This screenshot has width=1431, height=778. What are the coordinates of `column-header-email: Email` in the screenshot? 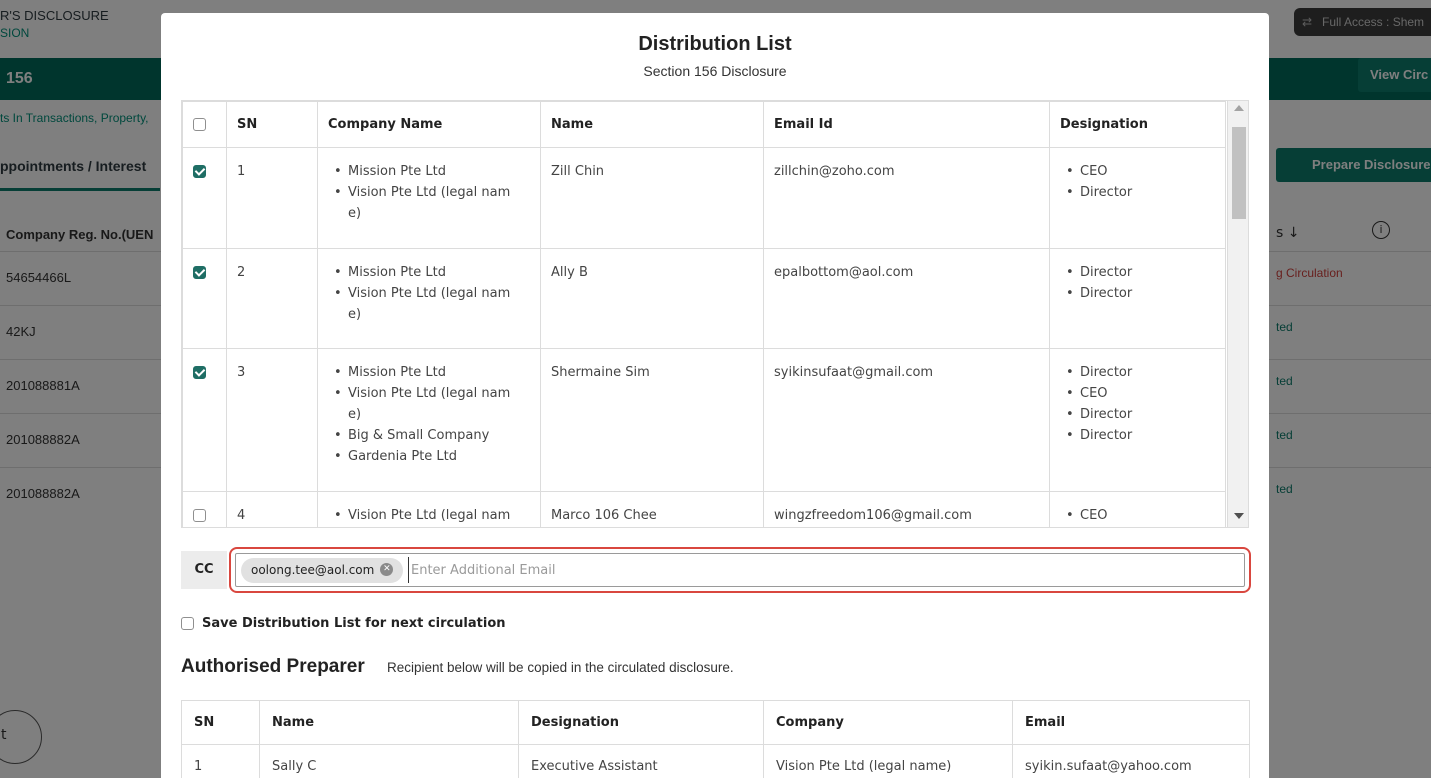 It's located at (1131, 722).